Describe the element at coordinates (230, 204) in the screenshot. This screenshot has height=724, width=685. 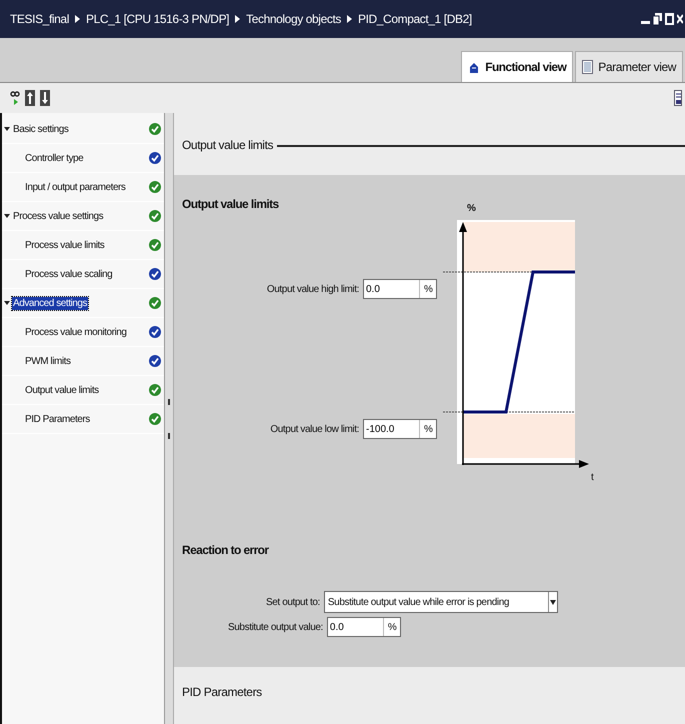
I see `panel-title: Output value limits` at that location.